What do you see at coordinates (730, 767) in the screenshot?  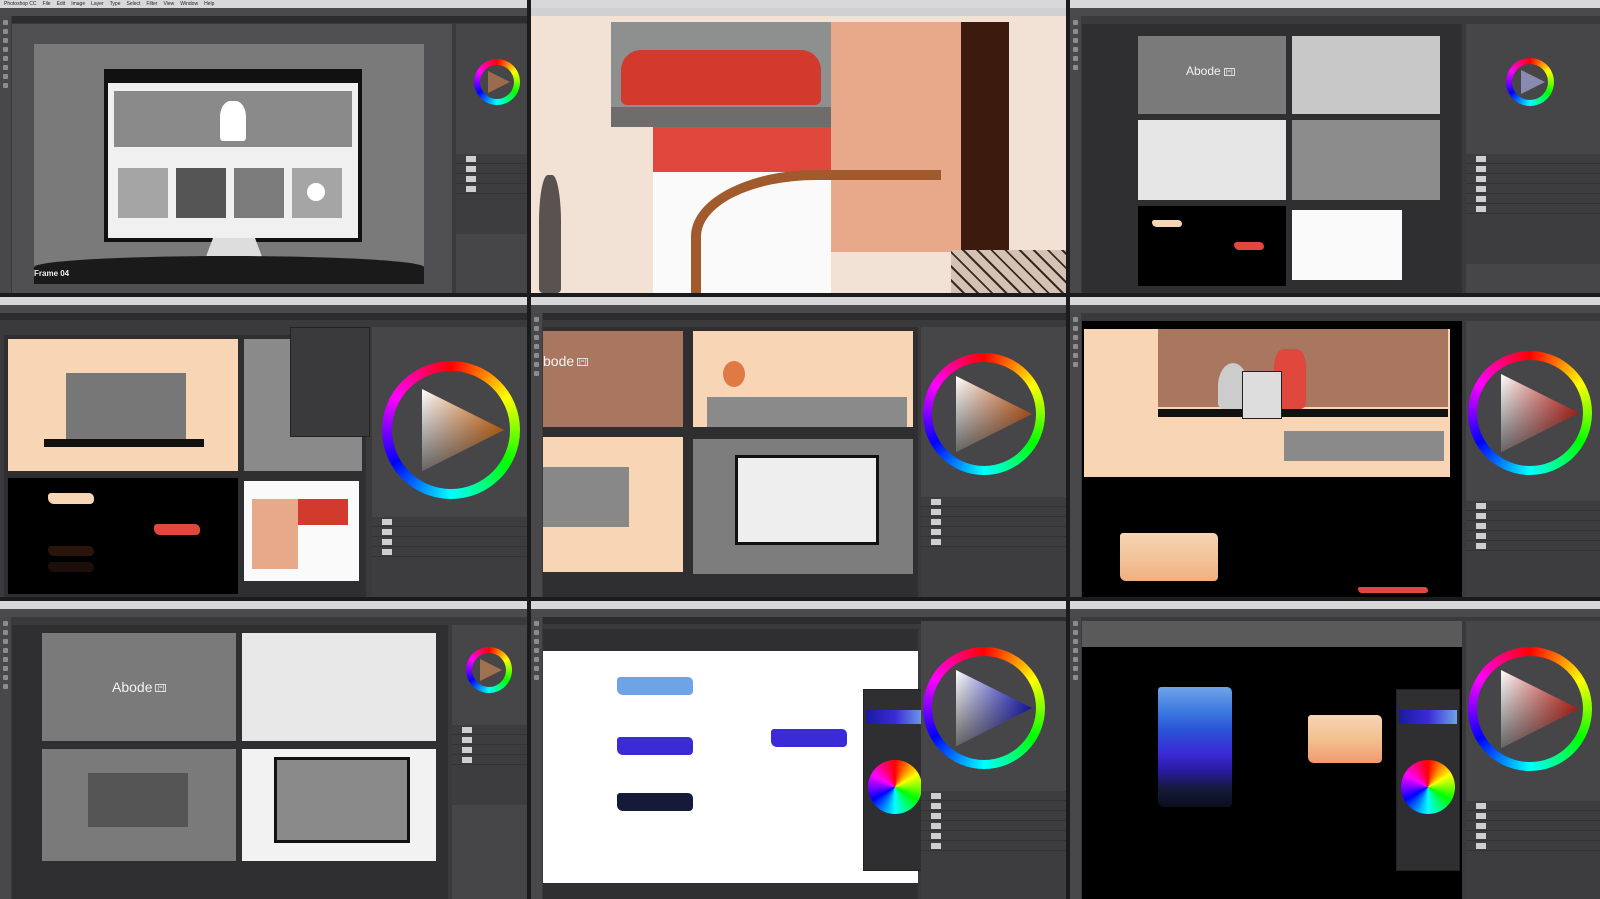 I see `artboard-white` at bounding box center [730, 767].